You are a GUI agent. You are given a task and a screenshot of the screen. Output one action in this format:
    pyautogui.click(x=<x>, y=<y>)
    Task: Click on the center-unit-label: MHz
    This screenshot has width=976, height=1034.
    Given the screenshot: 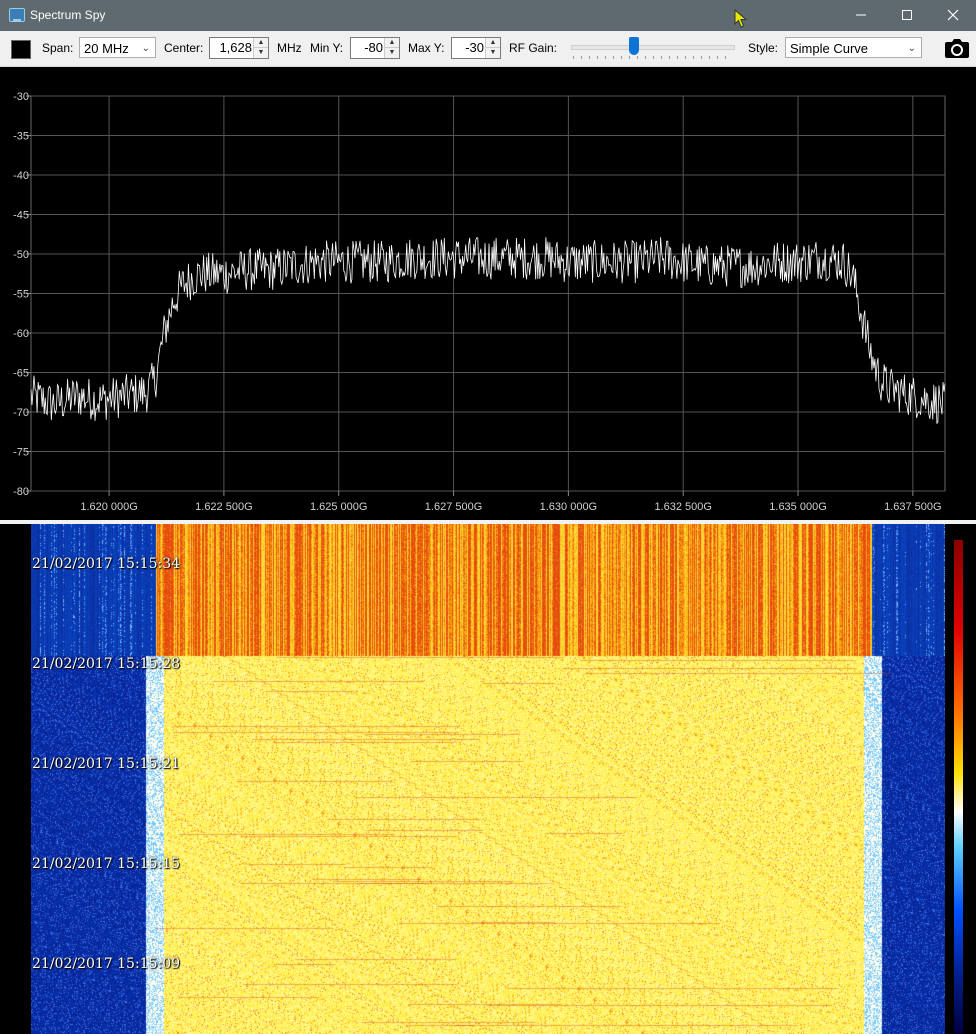 What is the action you would take?
    pyautogui.click(x=289, y=48)
    